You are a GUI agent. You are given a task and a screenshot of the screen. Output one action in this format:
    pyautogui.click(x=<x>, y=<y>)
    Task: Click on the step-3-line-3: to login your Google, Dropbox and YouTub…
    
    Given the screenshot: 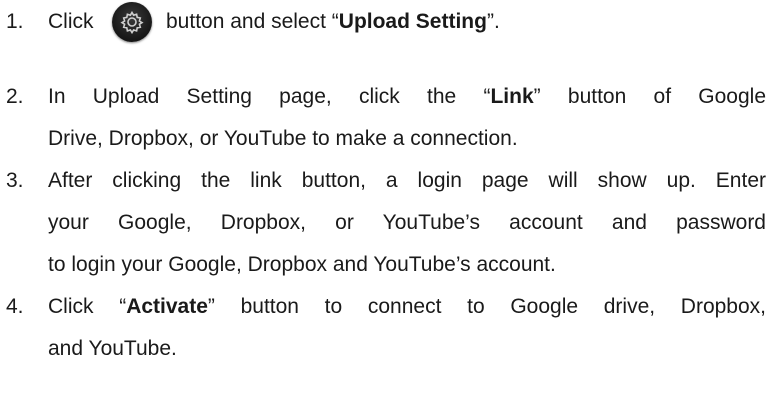 What is the action you would take?
    pyautogui.click(x=302, y=264)
    